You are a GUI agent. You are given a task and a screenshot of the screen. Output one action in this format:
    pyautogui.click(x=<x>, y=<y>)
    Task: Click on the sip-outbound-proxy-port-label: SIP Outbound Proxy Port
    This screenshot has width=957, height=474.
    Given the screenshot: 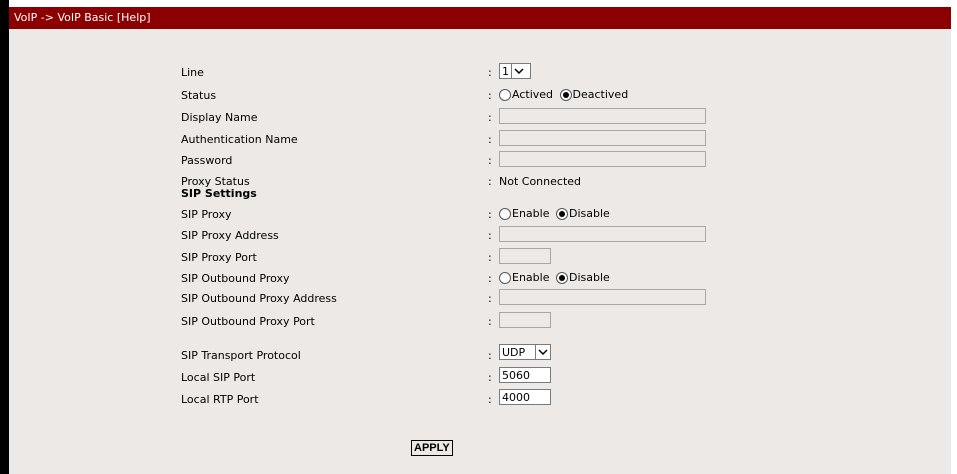 What is the action you would take?
    pyautogui.click(x=248, y=321)
    